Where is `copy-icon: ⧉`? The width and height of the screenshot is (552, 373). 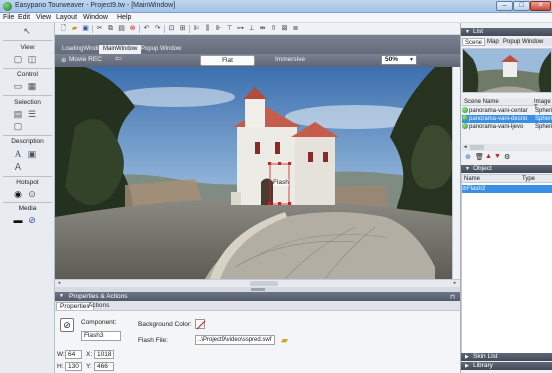 copy-icon: ⧉ is located at coordinates (110, 28).